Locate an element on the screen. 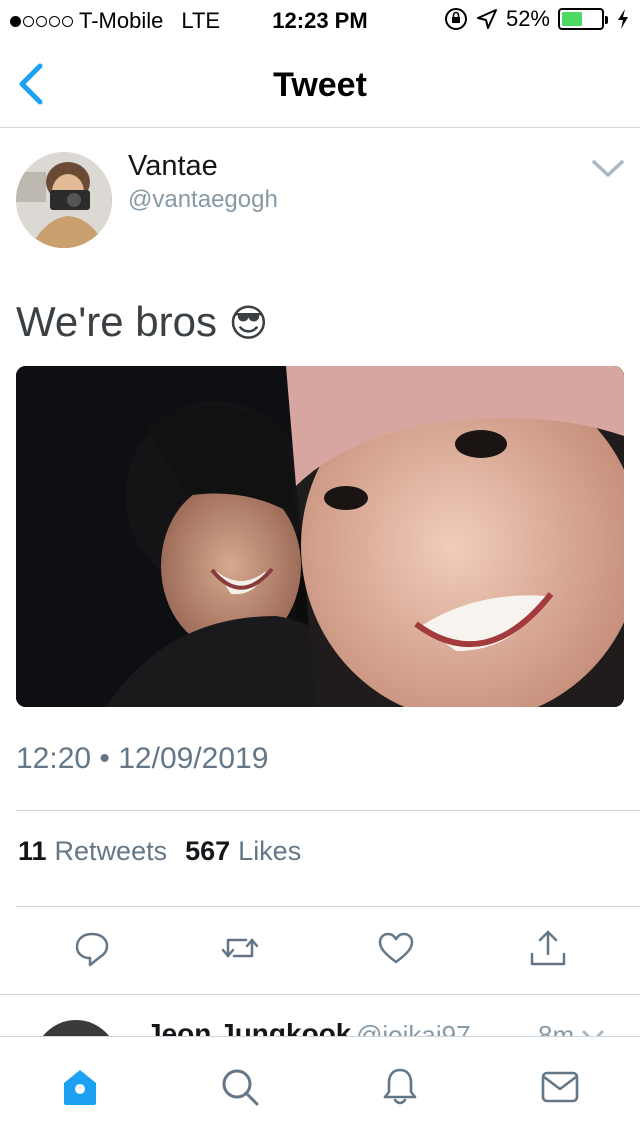  status-right: 52% is located at coordinates (537, 19).